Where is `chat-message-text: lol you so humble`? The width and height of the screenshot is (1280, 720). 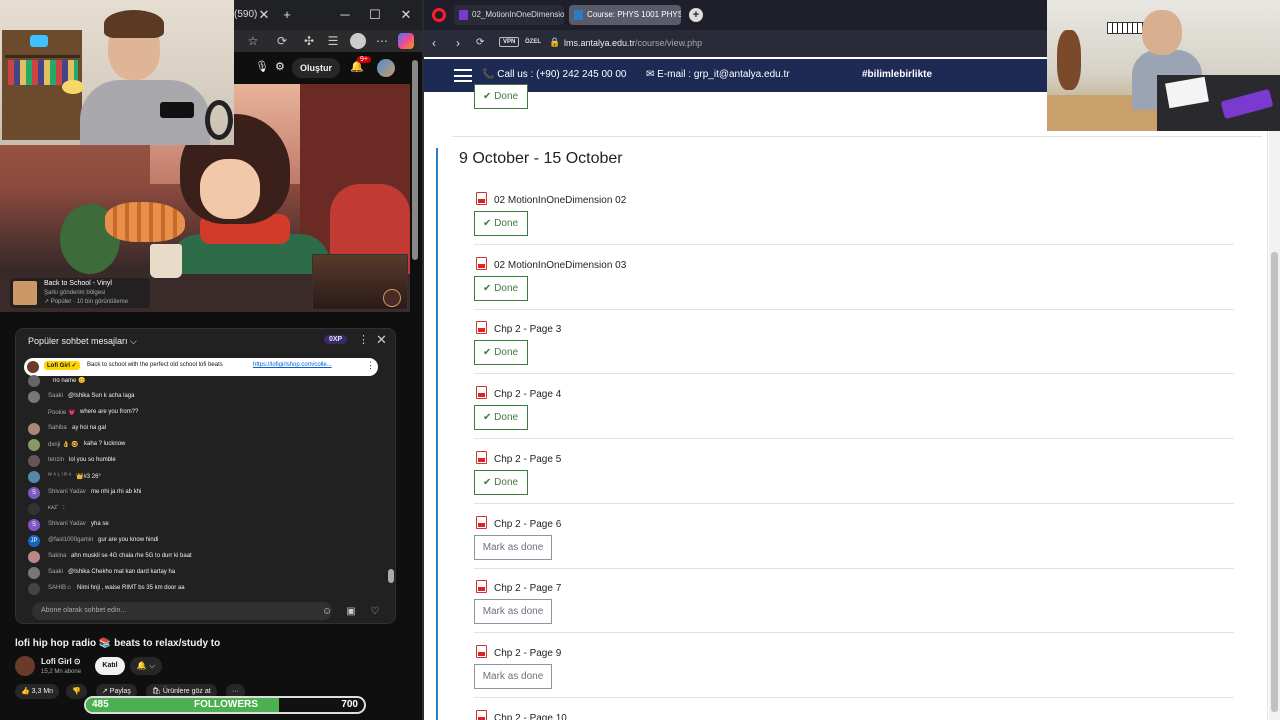
chat-message-text: lol you so humble is located at coordinates (92, 460).